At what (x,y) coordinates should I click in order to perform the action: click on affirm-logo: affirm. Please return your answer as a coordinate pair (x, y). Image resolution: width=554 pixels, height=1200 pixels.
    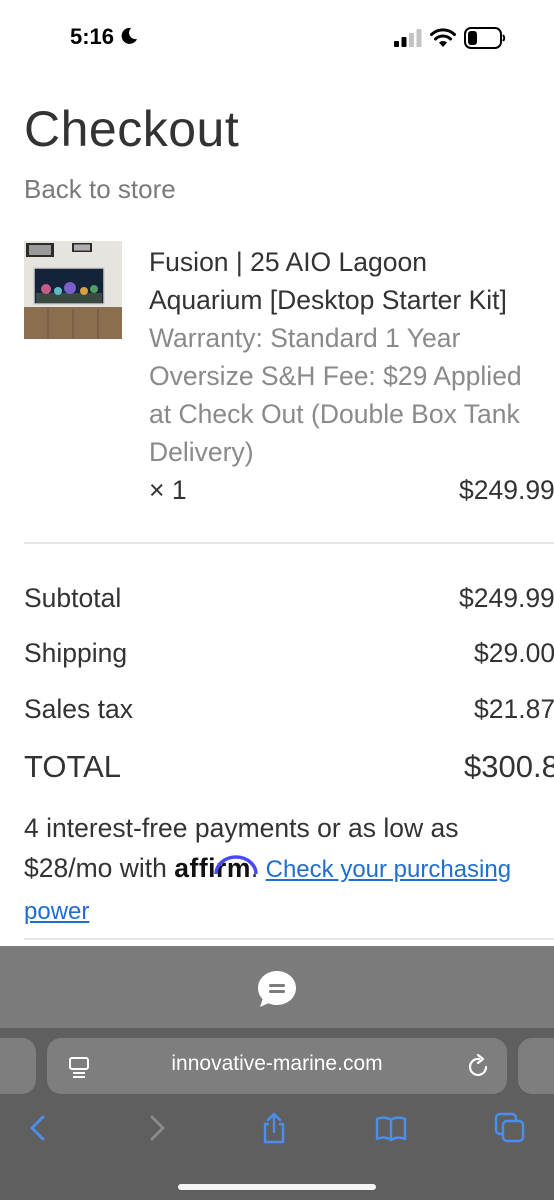
    Looking at the image, I should click on (216, 868).